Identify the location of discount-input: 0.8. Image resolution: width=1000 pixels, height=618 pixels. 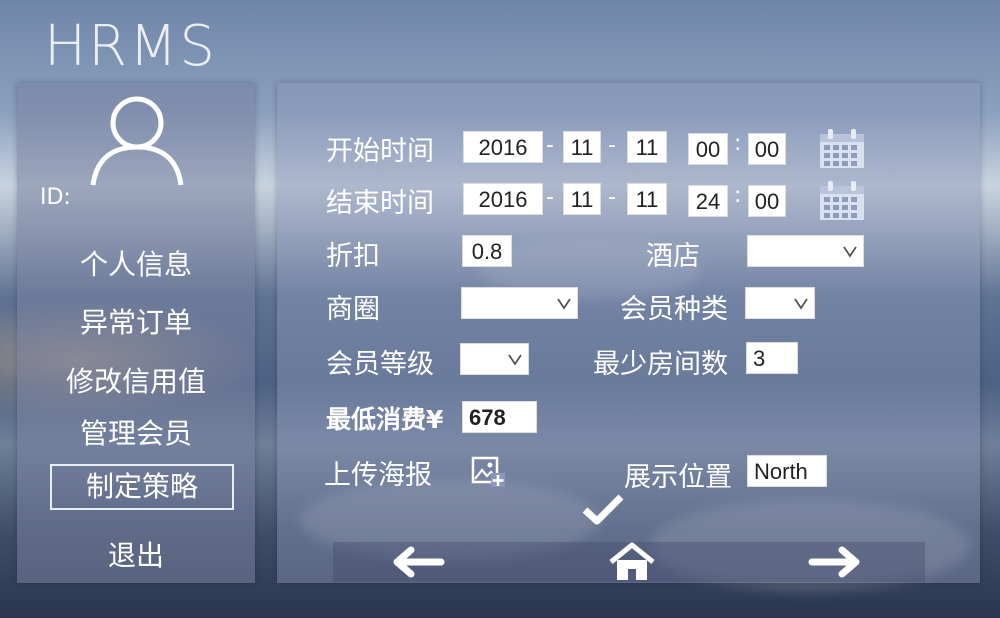
(487, 251).